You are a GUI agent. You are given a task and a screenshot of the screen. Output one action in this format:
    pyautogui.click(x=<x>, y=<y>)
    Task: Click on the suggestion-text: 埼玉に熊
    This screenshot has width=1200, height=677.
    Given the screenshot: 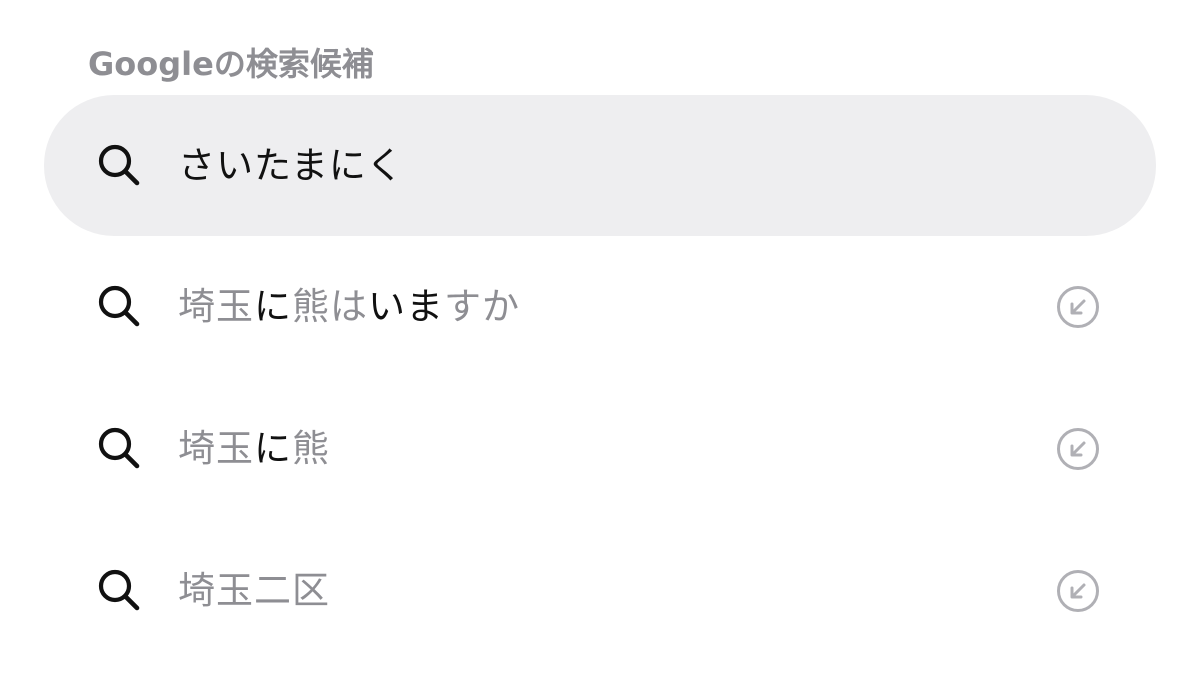 What is the action you would take?
    pyautogui.click(x=254, y=448)
    